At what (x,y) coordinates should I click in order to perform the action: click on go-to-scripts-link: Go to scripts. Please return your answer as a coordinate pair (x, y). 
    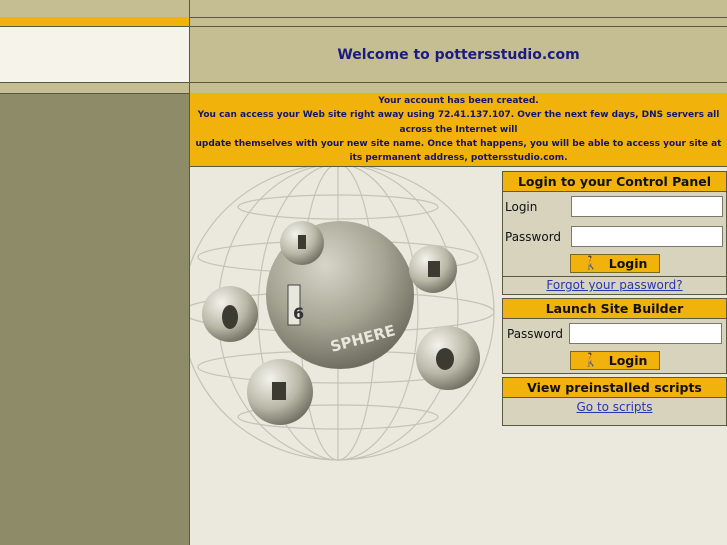
    Looking at the image, I should click on (614, 407).